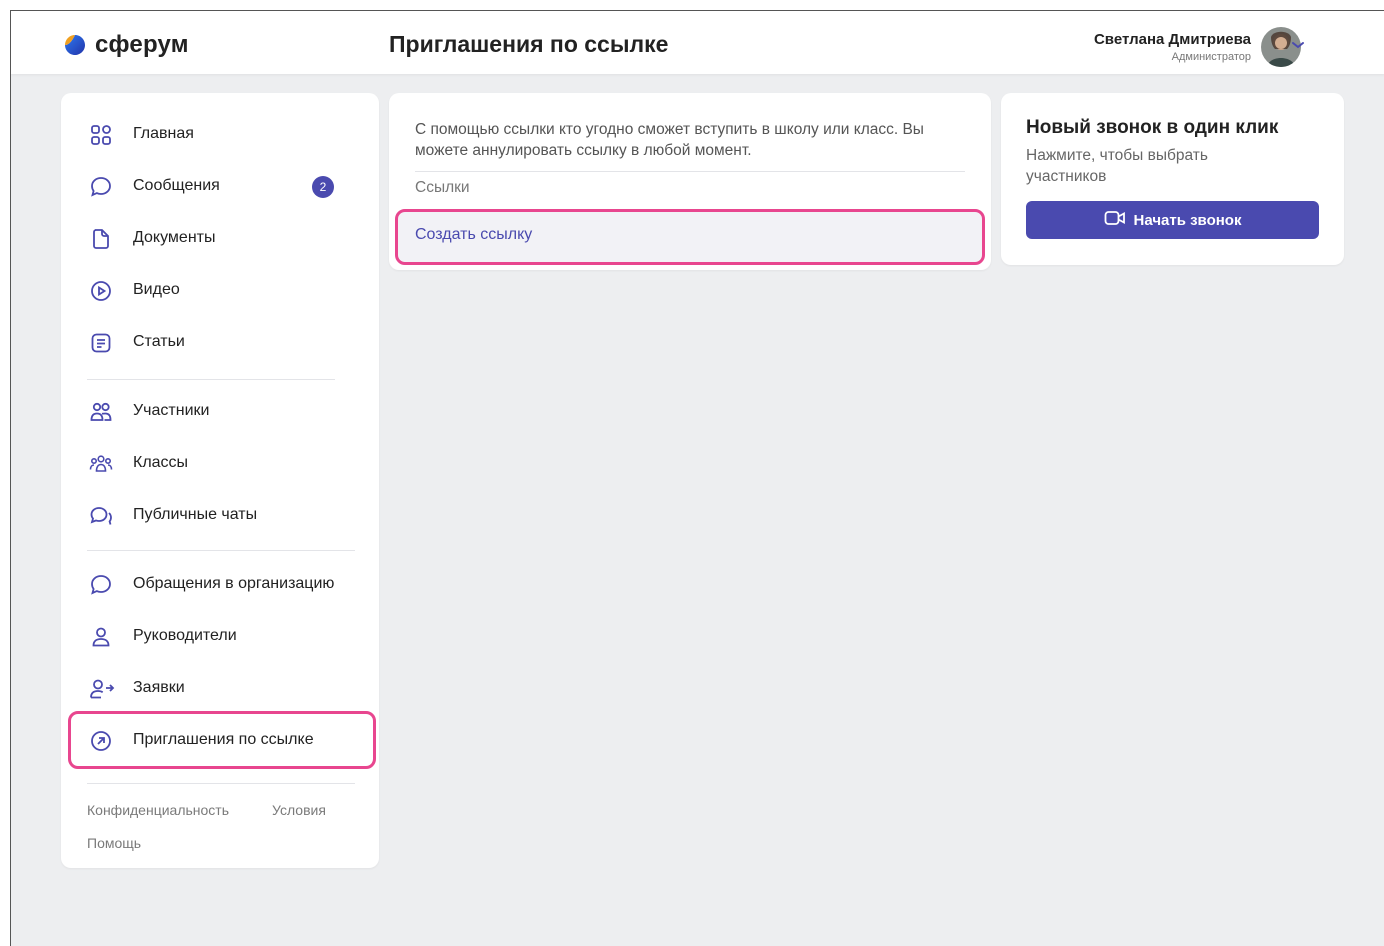 This screenshot has height=946, width=1384. Describe the element at coordinates (101, 412) in the screenshot. I see `people-icon` at that location.